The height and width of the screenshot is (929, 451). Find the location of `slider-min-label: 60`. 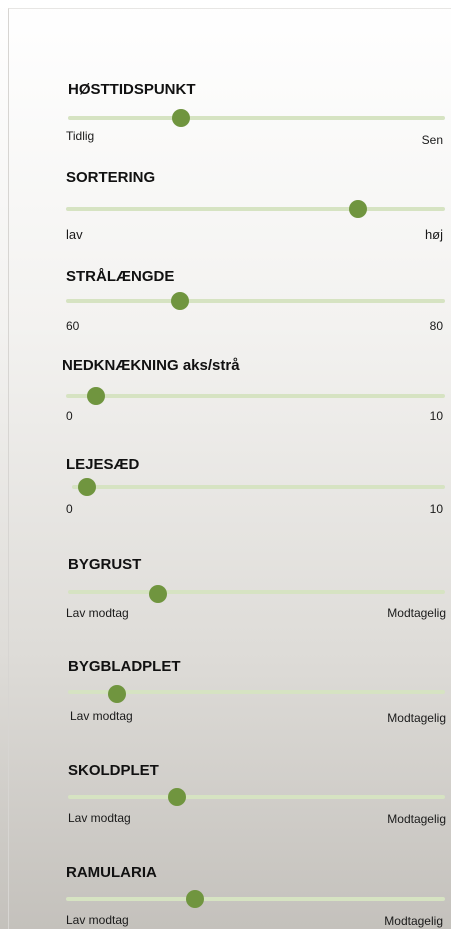

slider-min-label: 60 is located at coordinates (73, 326).